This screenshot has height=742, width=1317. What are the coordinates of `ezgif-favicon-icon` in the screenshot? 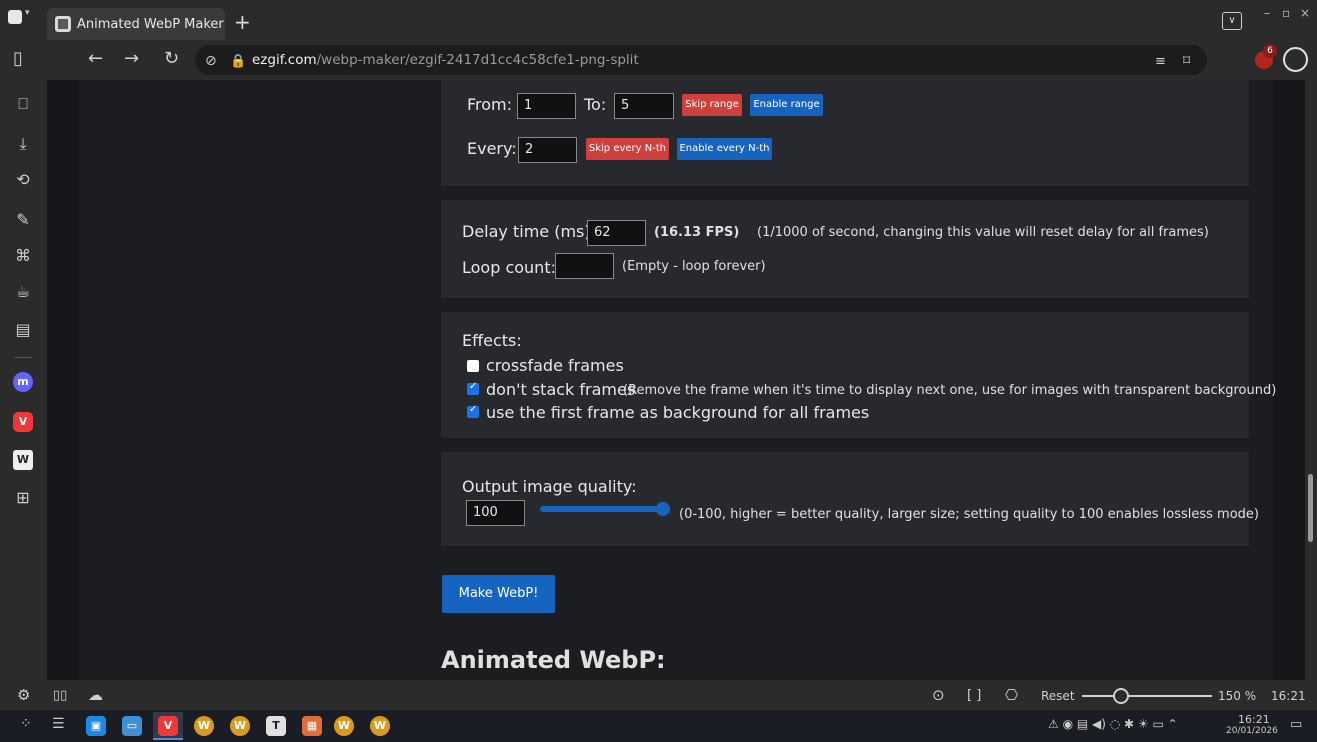 It's located at (63, 24).